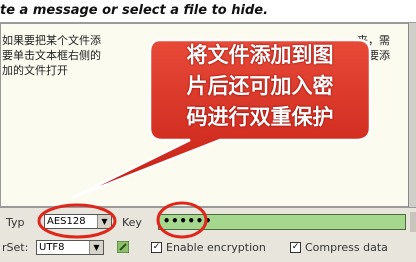 The height and width of the screenshot is (262, 416). Describe the element at coordinates (182, 220) in the screenshot. I see `key-highlight-ring` at that location.